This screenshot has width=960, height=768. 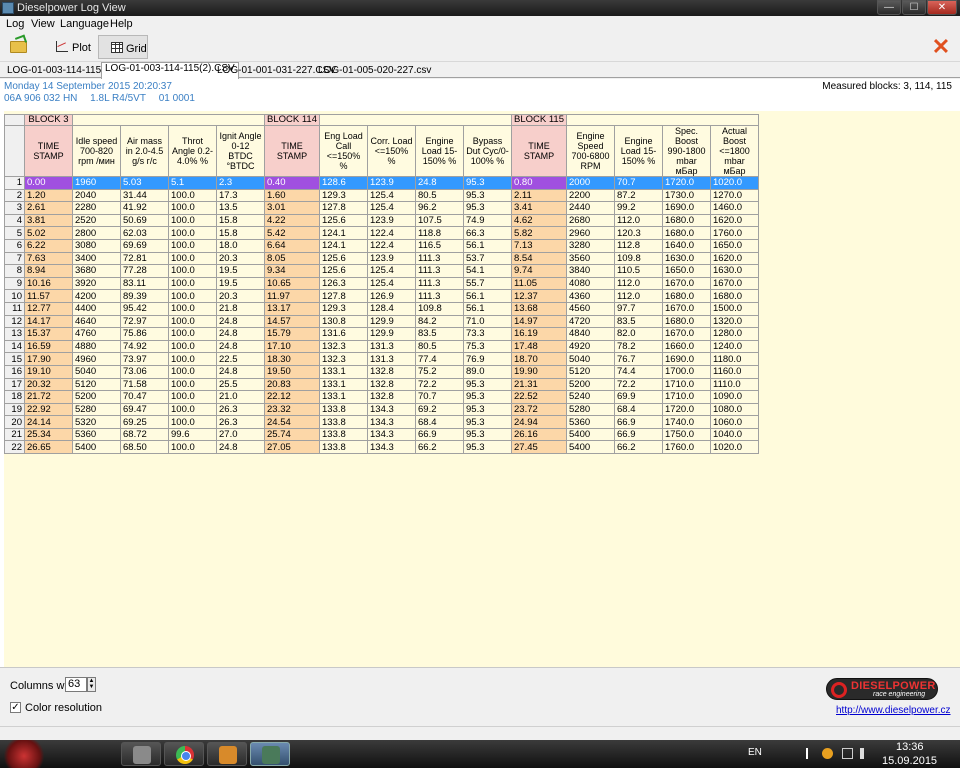 I want to click on value-cell: 5240, so click(x=590, y=397).